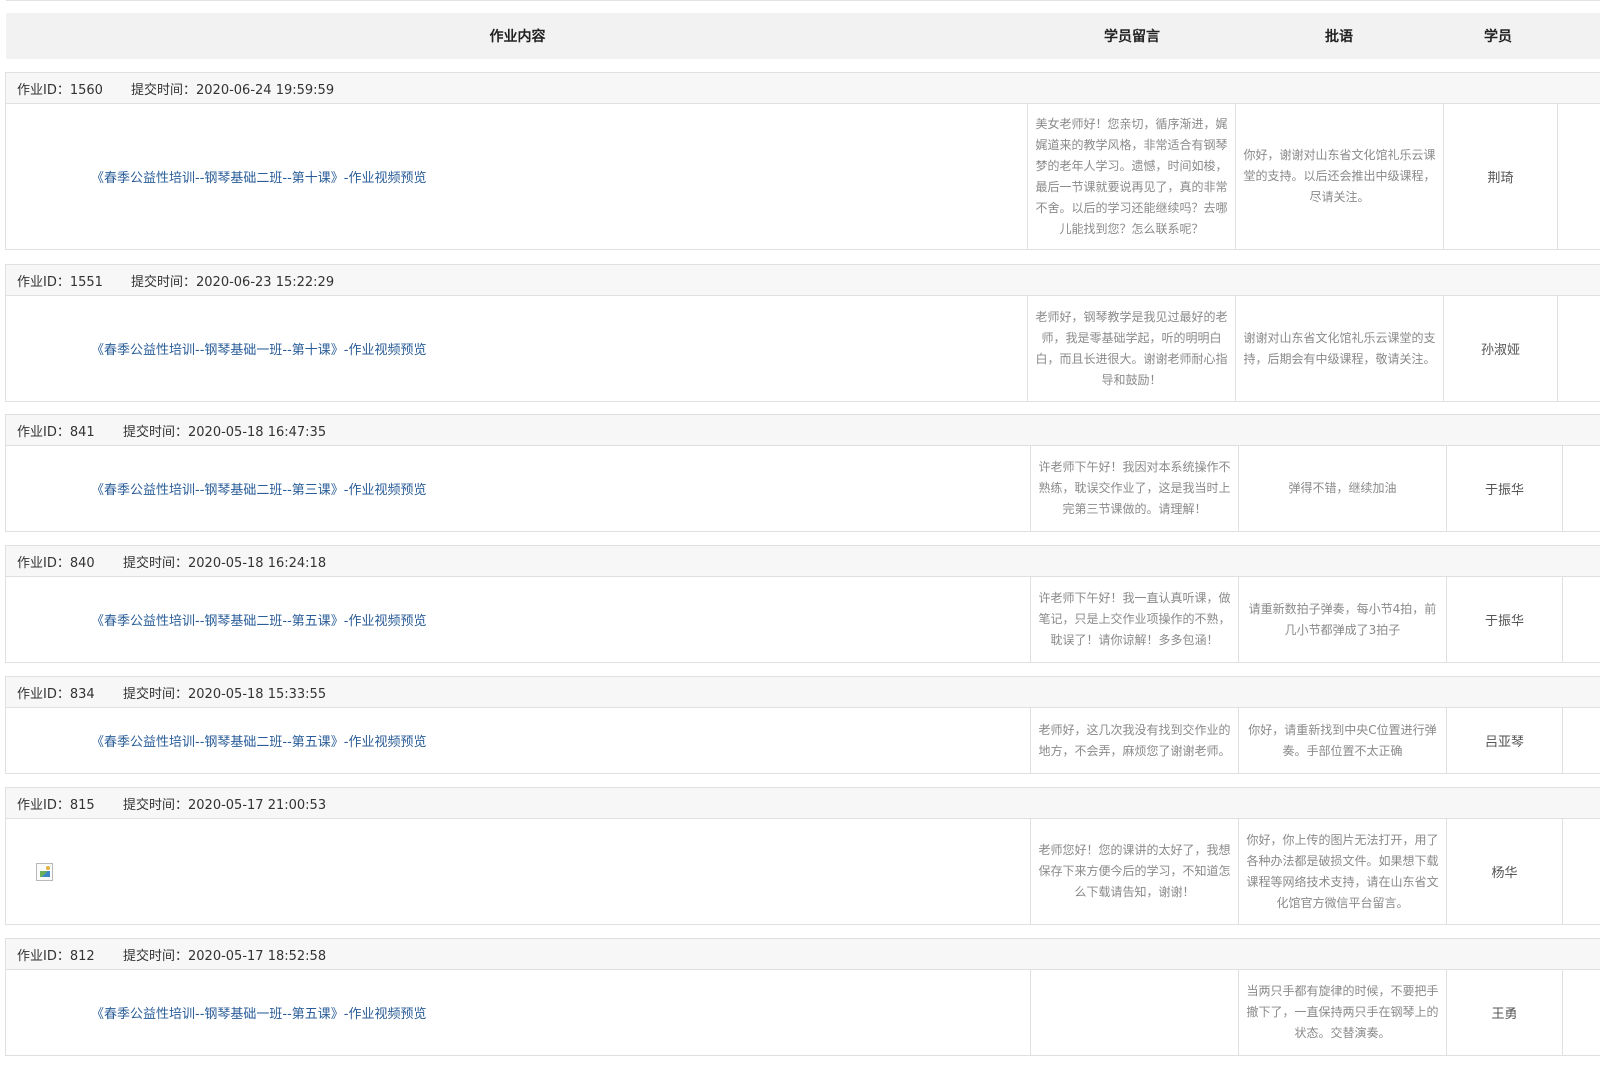 Image resolution: width=1600 pixels, height=1089 pixels. Describe the element at coordinates (60, 282) in the screenshot. I see `record-id: 作业ID：1551` at that location.